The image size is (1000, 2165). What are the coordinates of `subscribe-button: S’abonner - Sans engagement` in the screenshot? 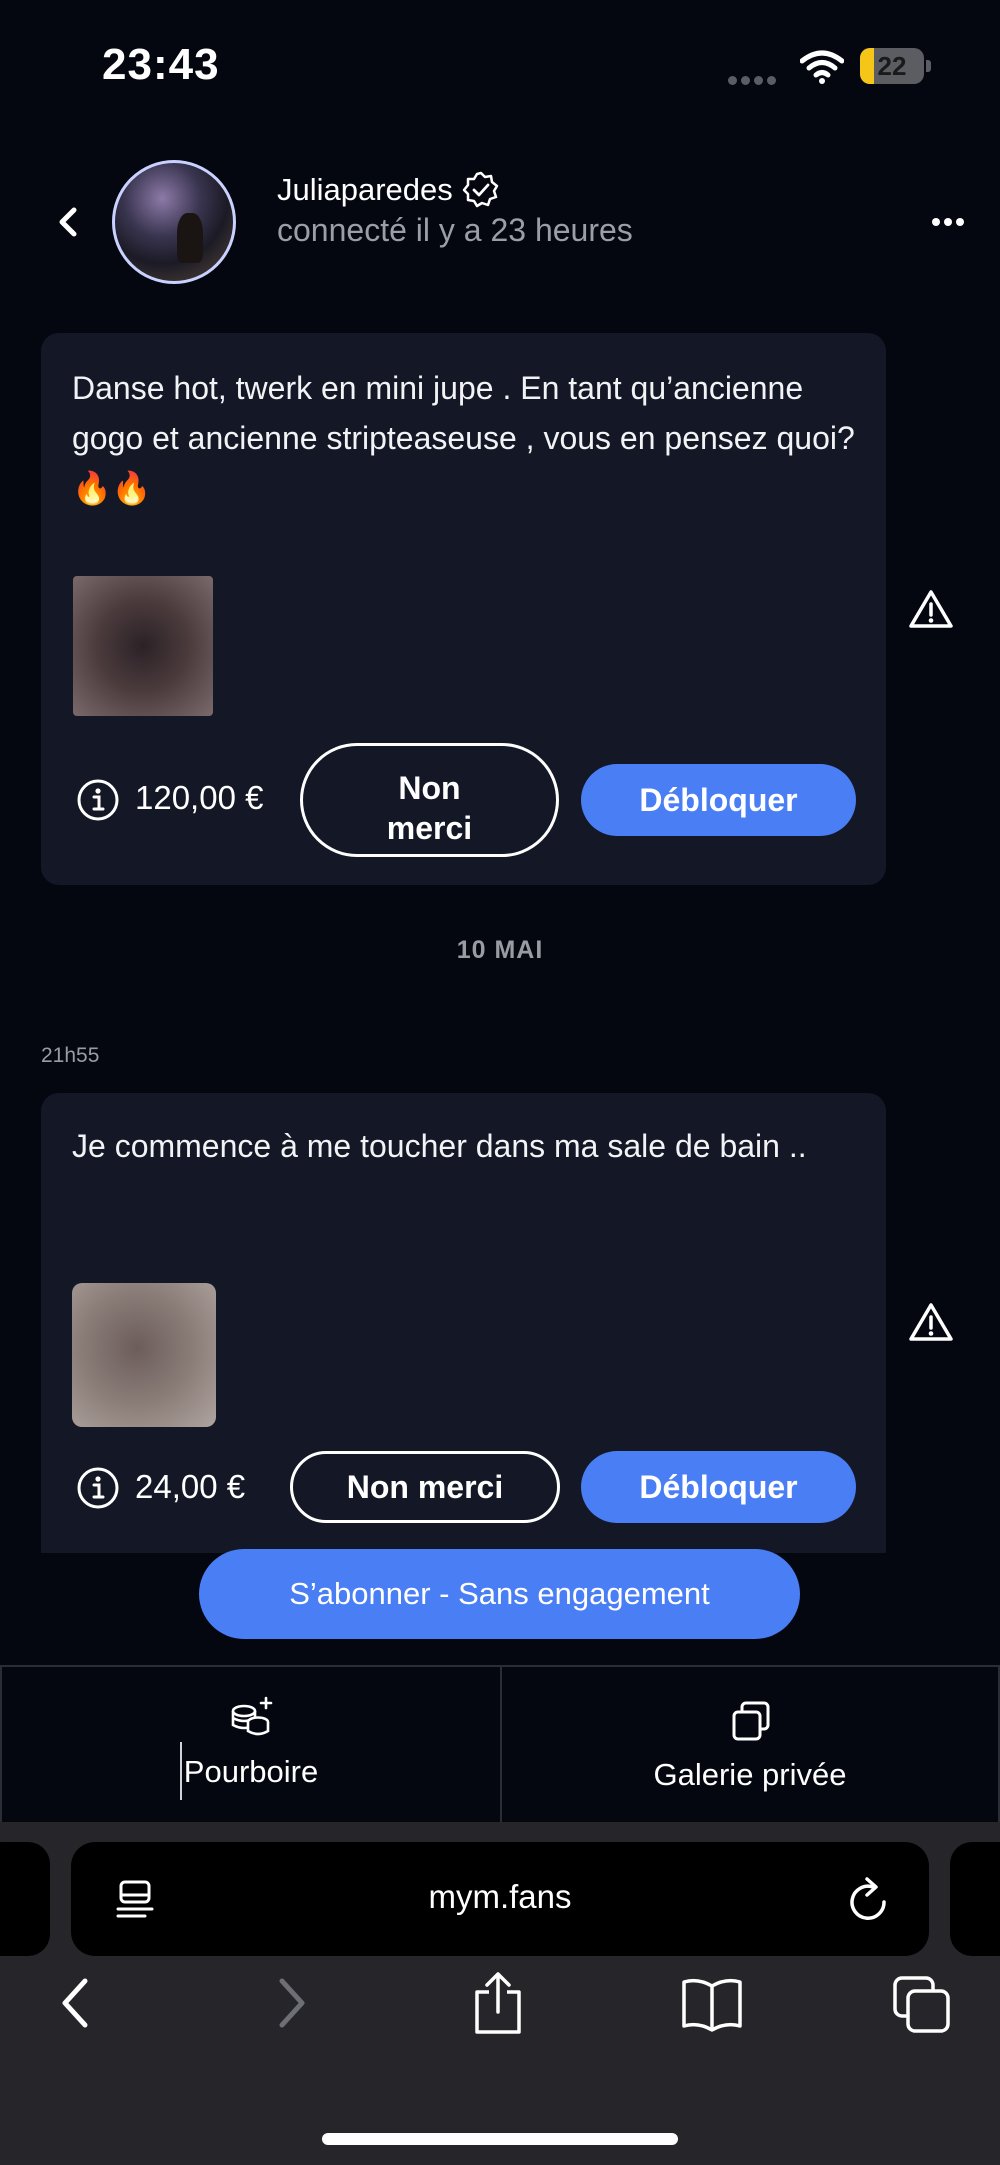 It's located at (499, 1594).